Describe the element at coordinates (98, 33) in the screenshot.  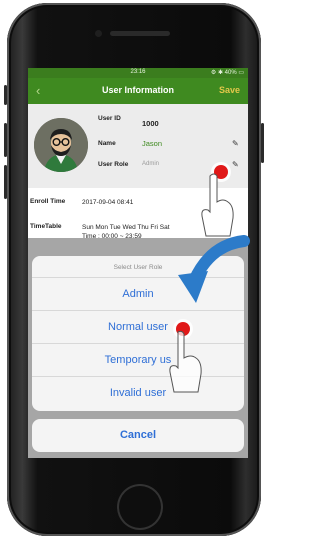
I see `front-camera` at that location.